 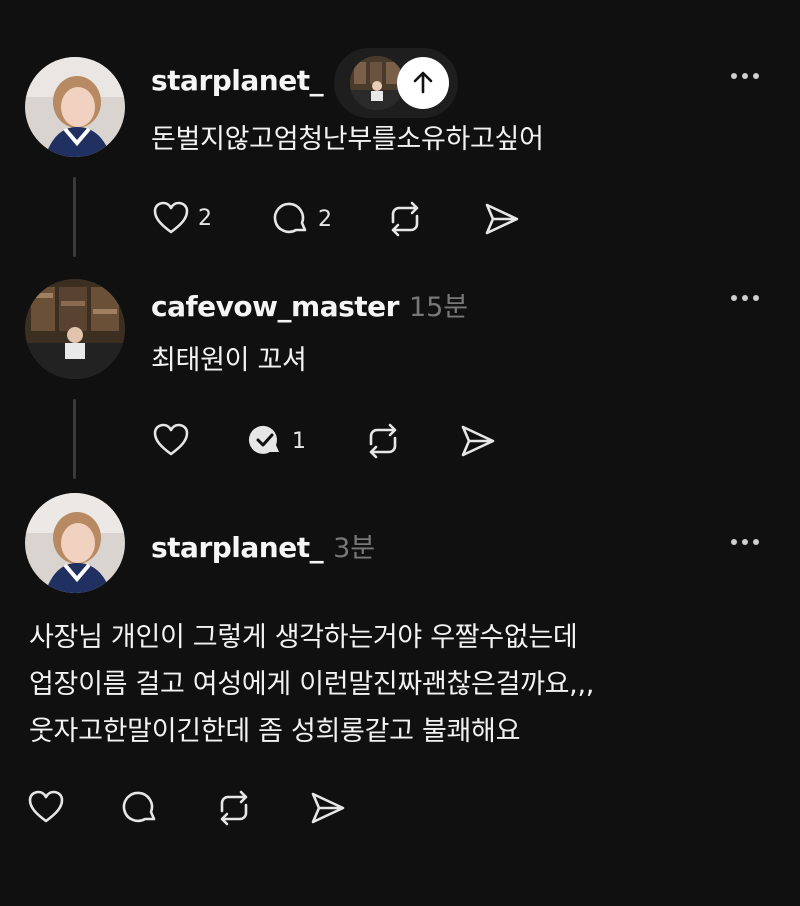 I want to click on post-header: starplanet_1, so click(x=250, y=80).